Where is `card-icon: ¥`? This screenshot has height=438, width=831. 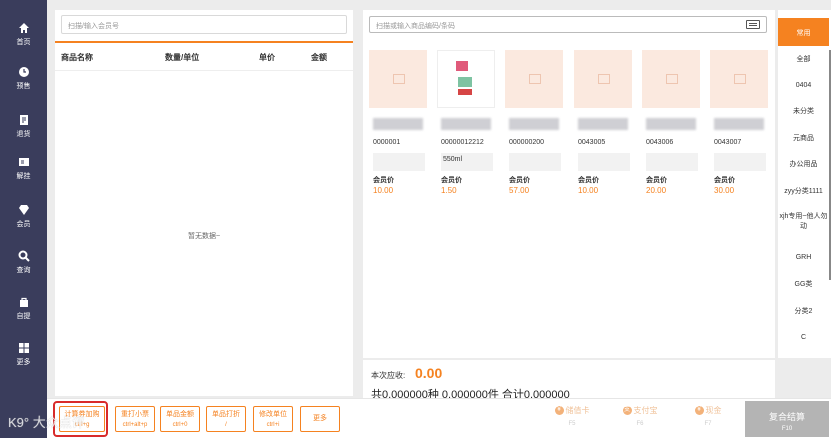 card-icon: ¥ is located at coordinates (559, 411).